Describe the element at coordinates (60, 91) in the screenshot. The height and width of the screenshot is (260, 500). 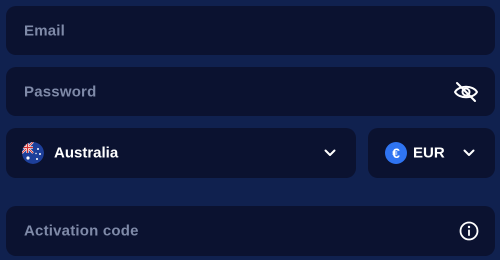
I see `password-placeholder: Password` at that location.